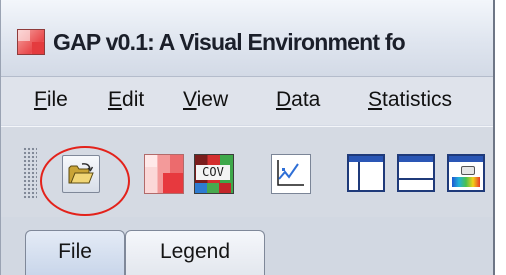  Describe the element at coordinates (30, 173) in the screenshot. I see `toolbar-grip-handle` at that location.